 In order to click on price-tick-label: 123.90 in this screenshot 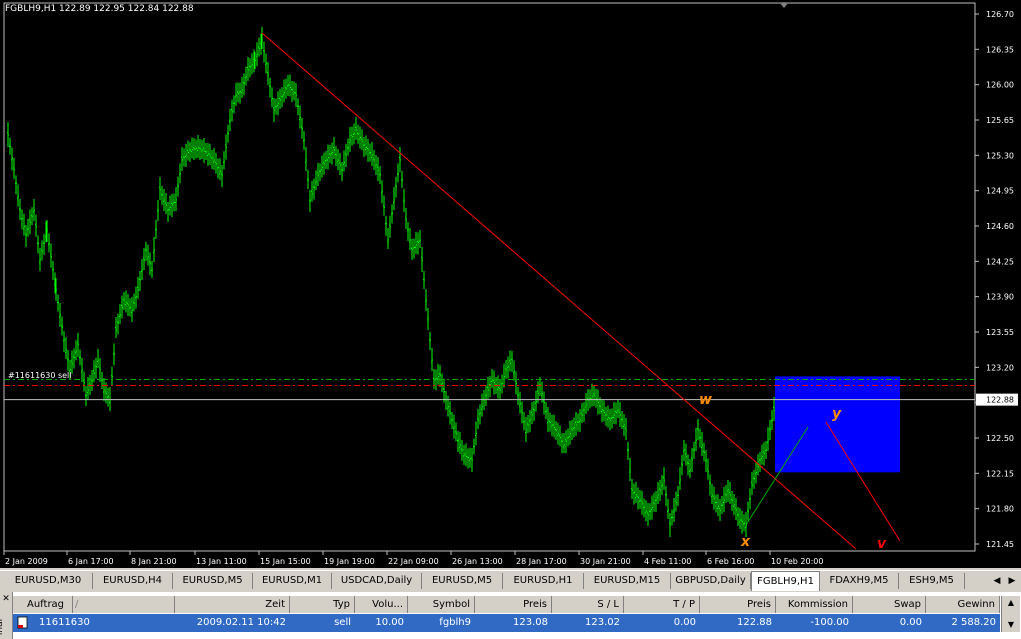, I will do `click(1000, 297)`.